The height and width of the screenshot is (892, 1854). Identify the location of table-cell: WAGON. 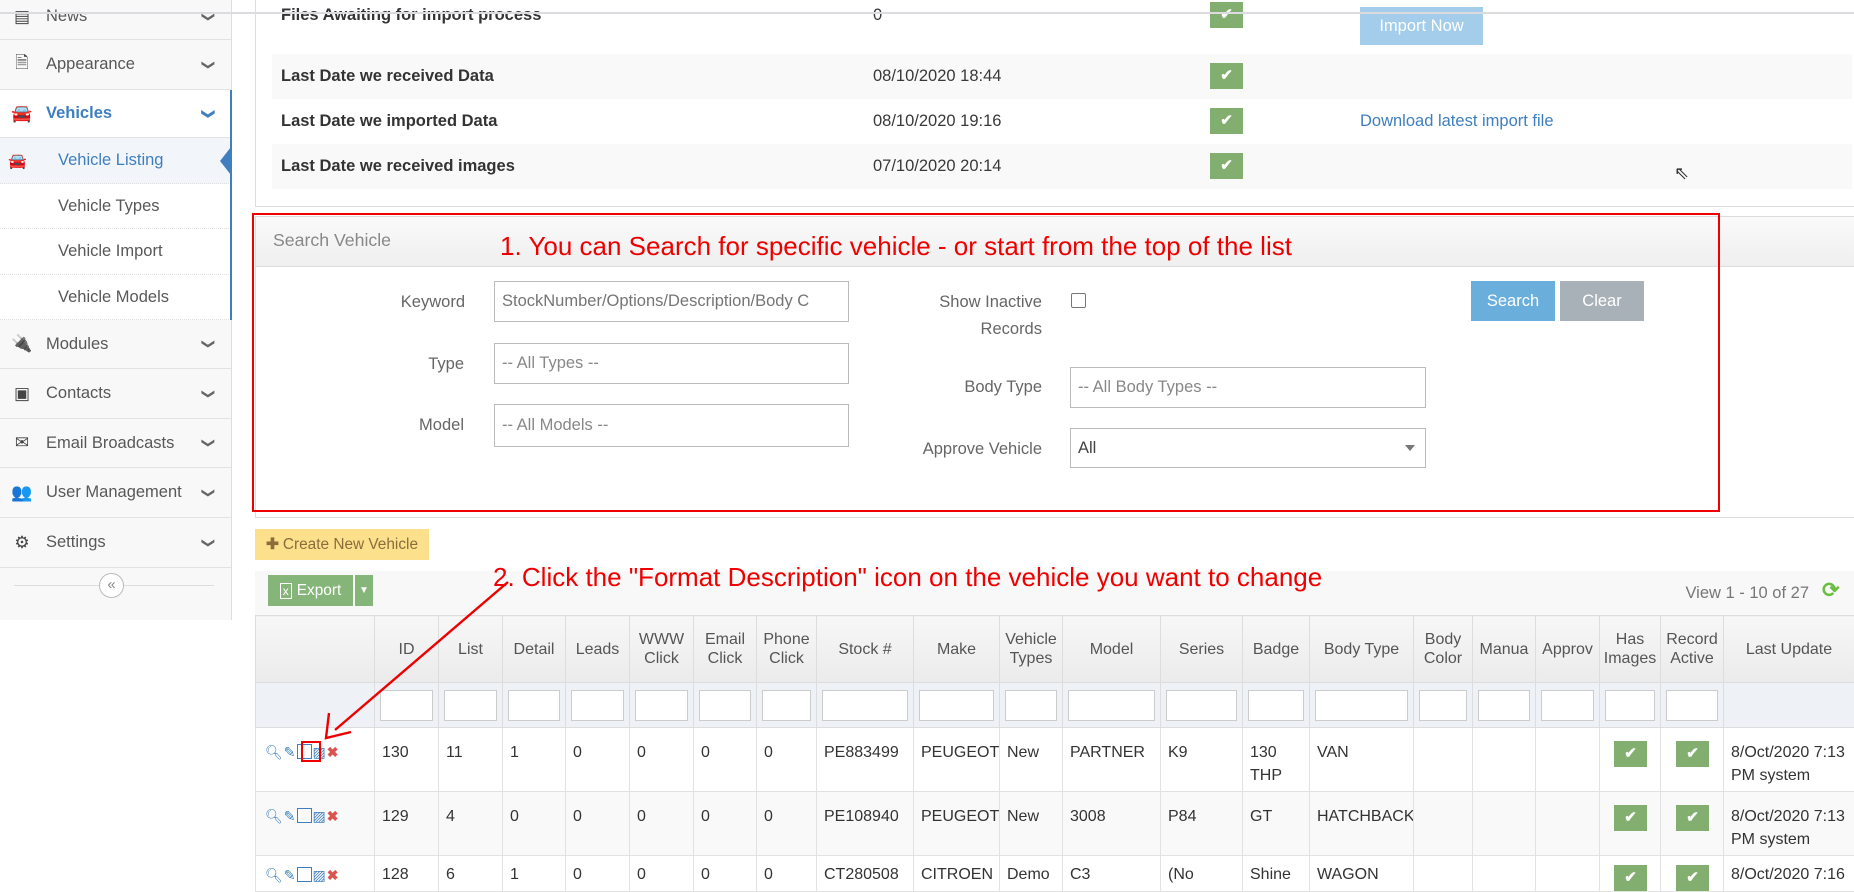
(1362, 874).